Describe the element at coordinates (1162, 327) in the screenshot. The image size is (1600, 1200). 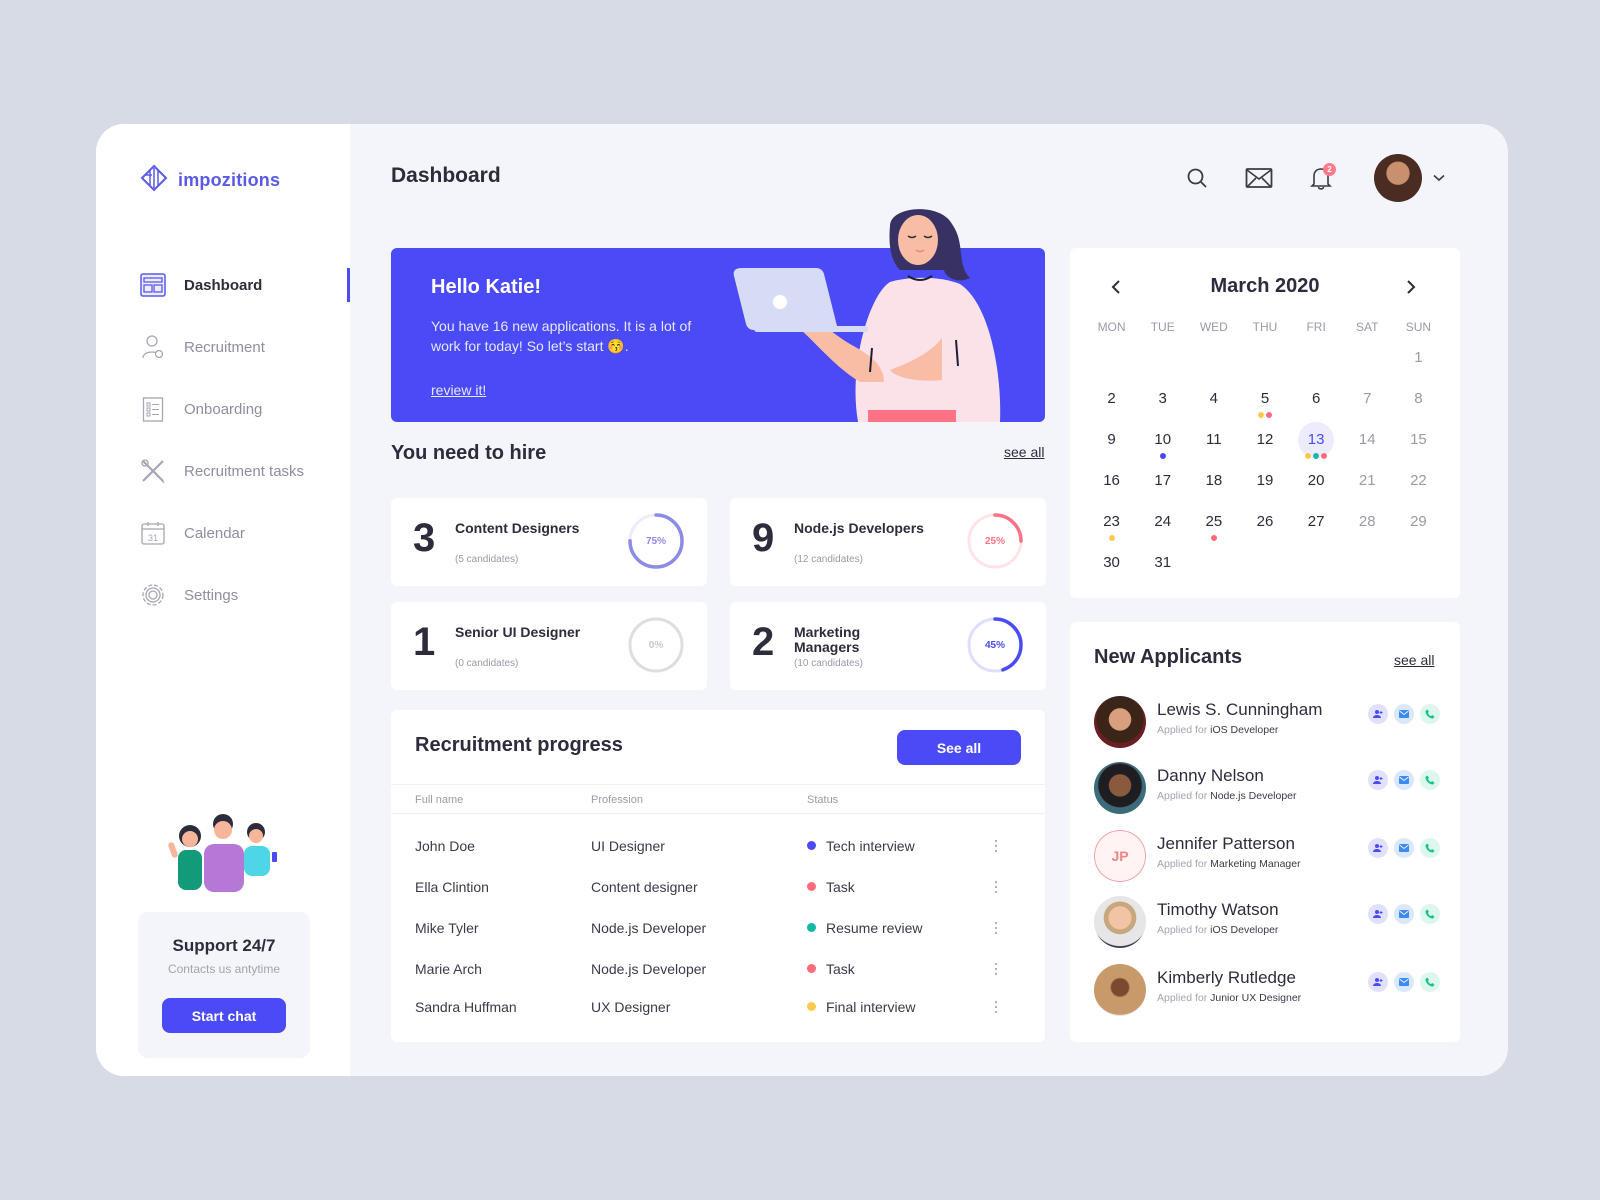
I see `weekday-label: TUE` at that location.